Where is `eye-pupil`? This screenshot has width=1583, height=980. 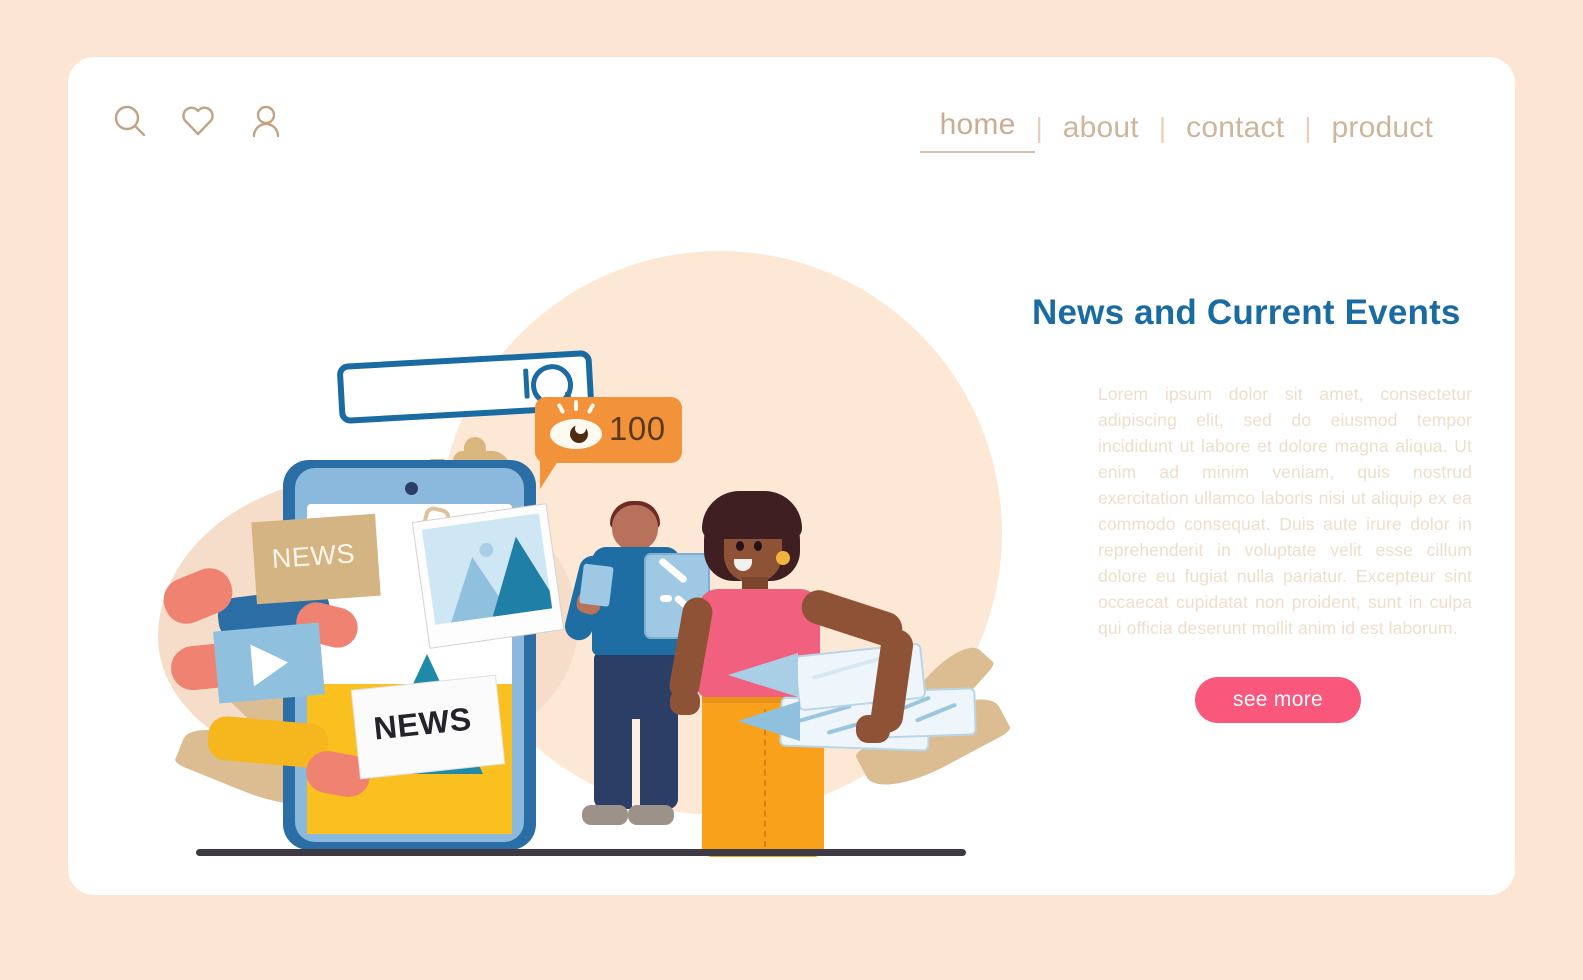
eye-pupil is located at coordinates (579, 433).